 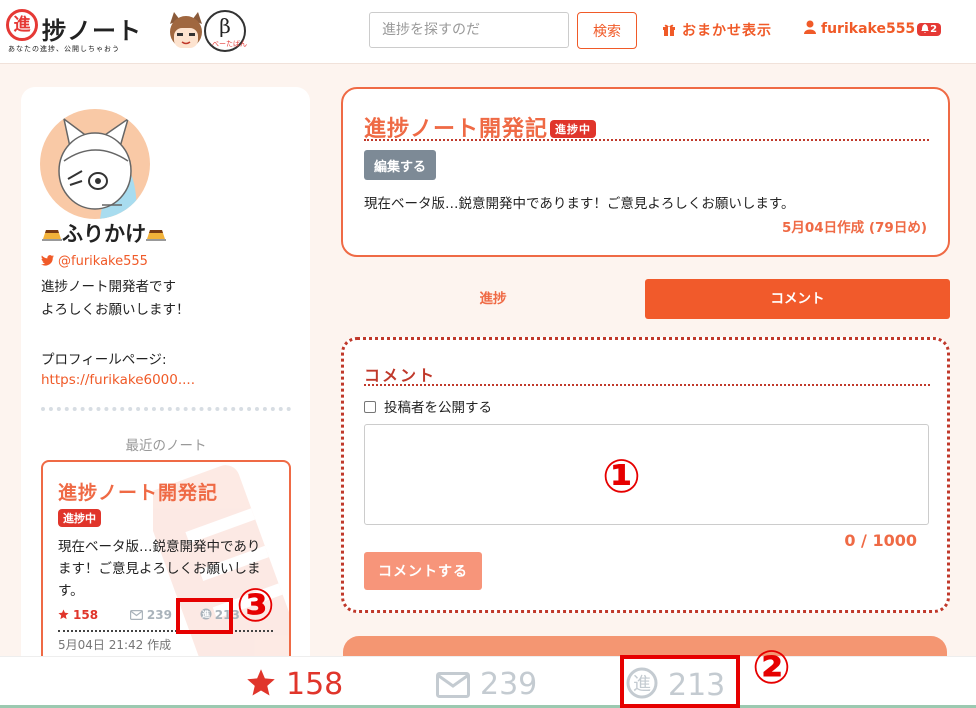 I want to click on beta-letter: β, so click(x=225, y=26).